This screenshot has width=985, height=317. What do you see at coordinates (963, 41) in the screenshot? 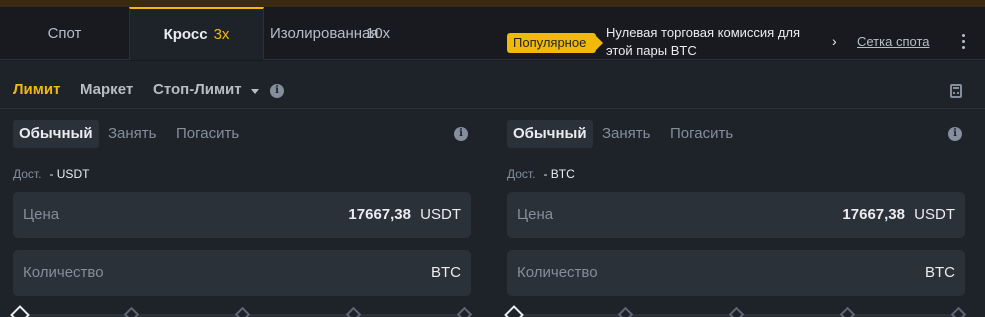
I see `more-vertical-icon` at bounding box center [963, 41].